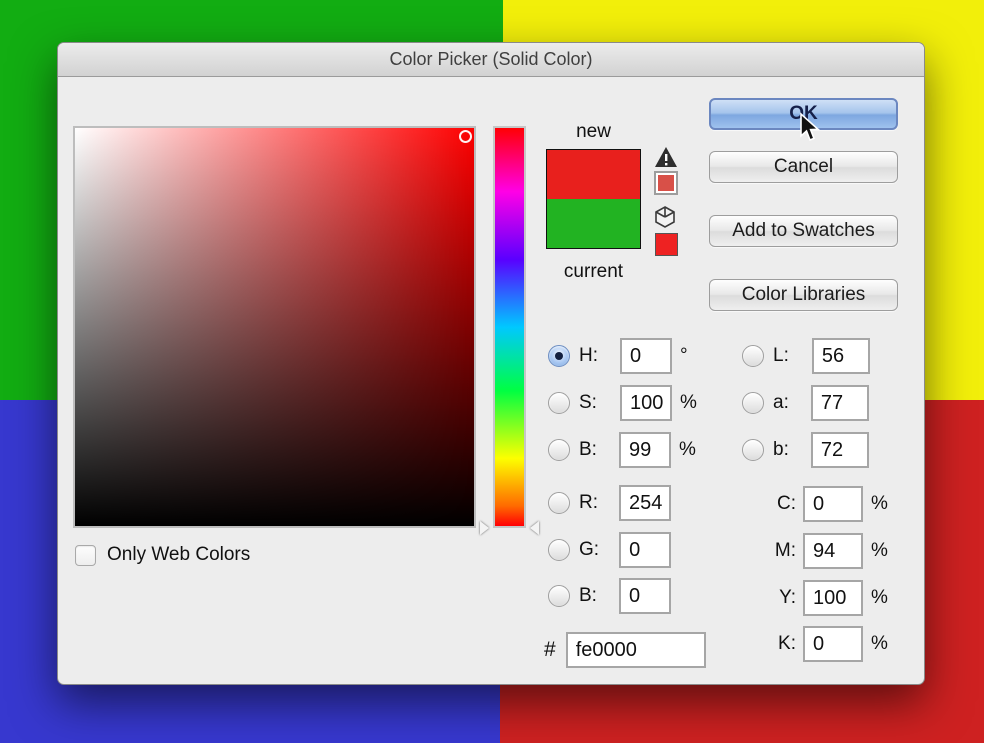 The image size is (984, 743). What do you see at coordinates (645, 403) in the screenshot?
I see `s-input` at bounding box center [645, 403].